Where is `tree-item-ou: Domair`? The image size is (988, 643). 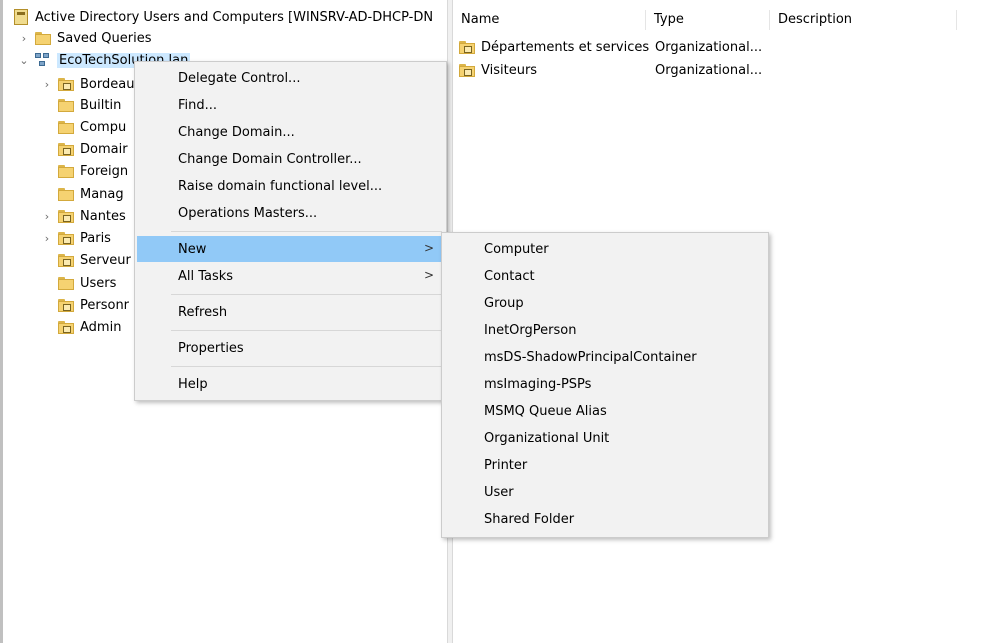 tree-item-ou: Domair is located at coordinates (93, 149).